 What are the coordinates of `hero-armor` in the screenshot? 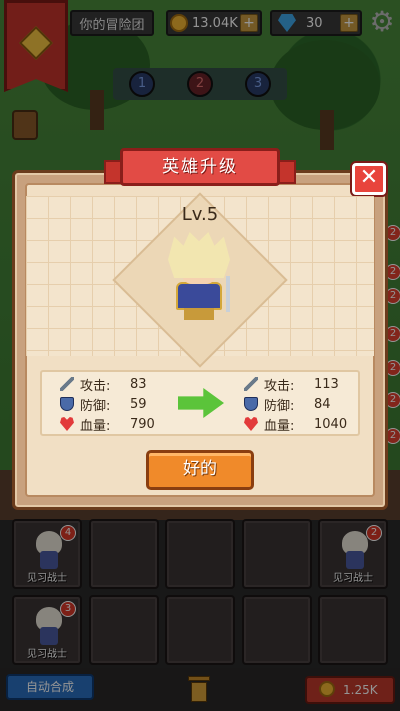 It's located at (199, 296).